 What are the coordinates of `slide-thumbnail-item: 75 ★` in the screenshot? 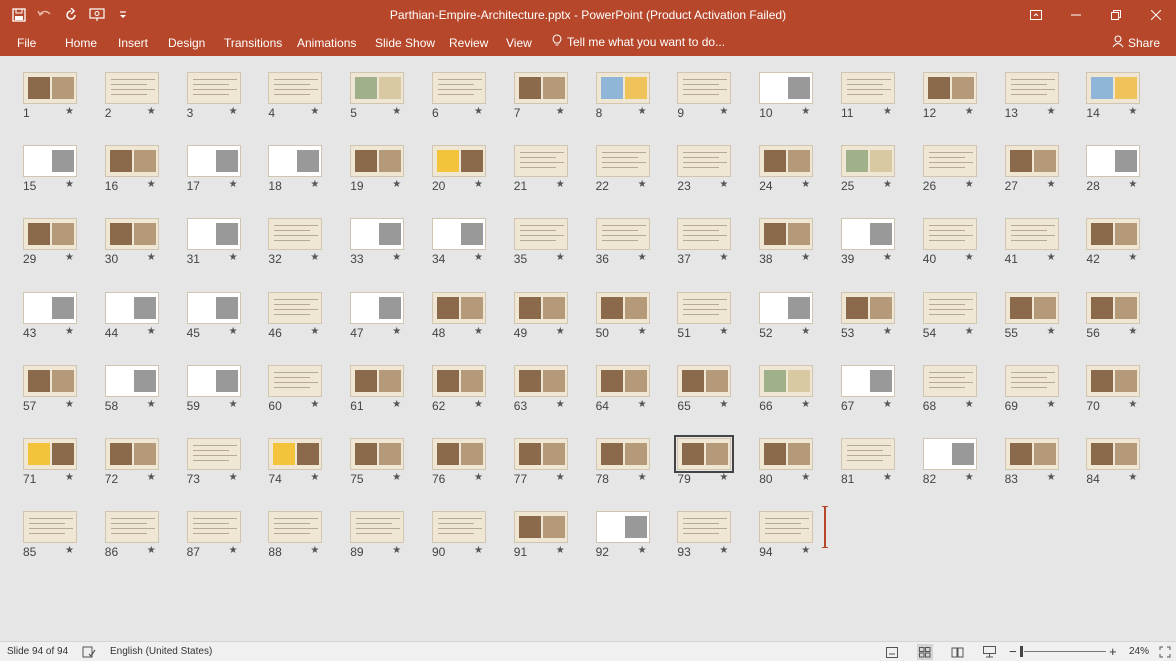 It's located at (377, 462).